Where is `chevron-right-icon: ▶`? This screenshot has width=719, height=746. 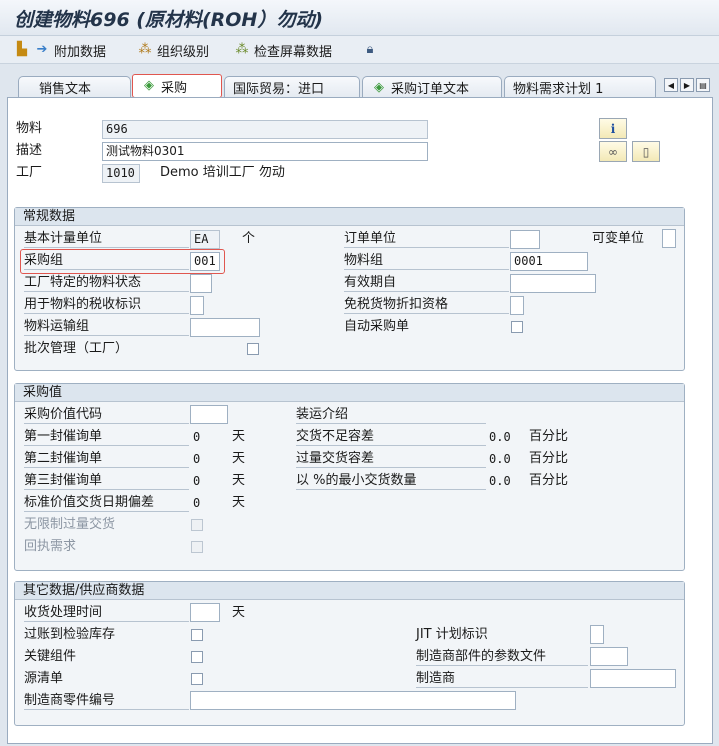
chevron-right-icon: ▶ is located at coordinates (687, 85).